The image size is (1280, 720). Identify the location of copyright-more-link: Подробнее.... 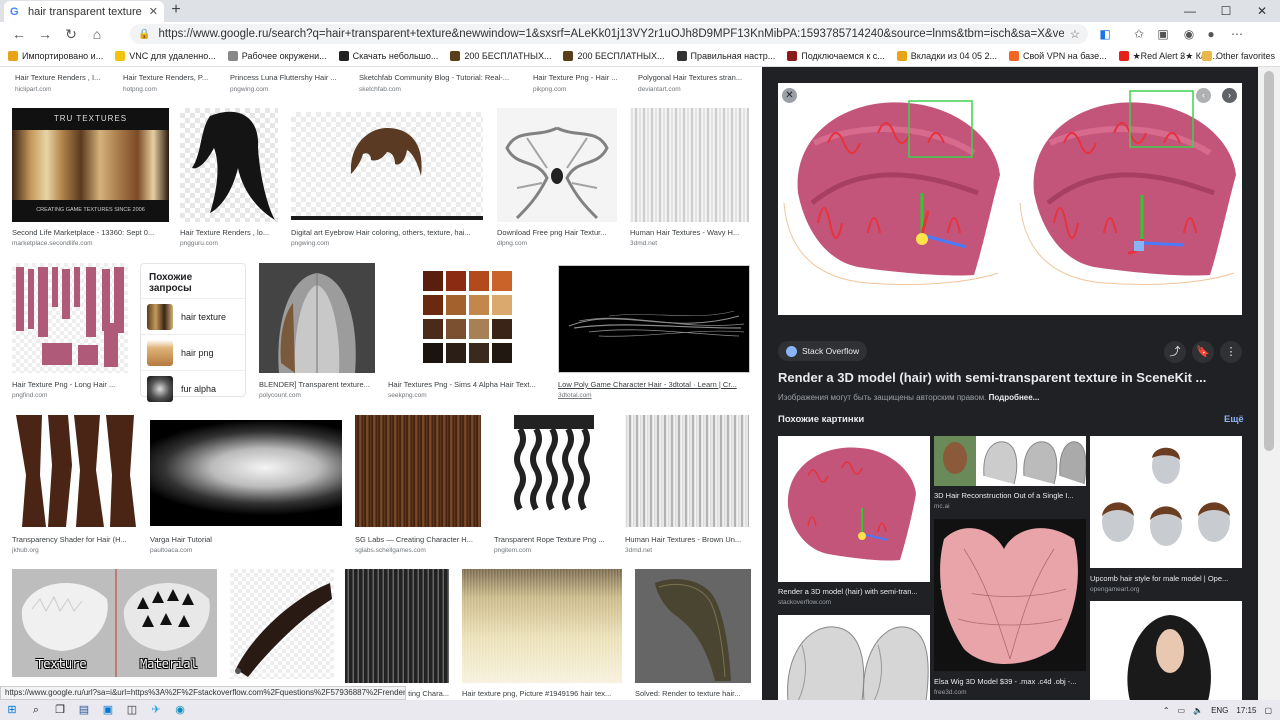
(1014, 397).